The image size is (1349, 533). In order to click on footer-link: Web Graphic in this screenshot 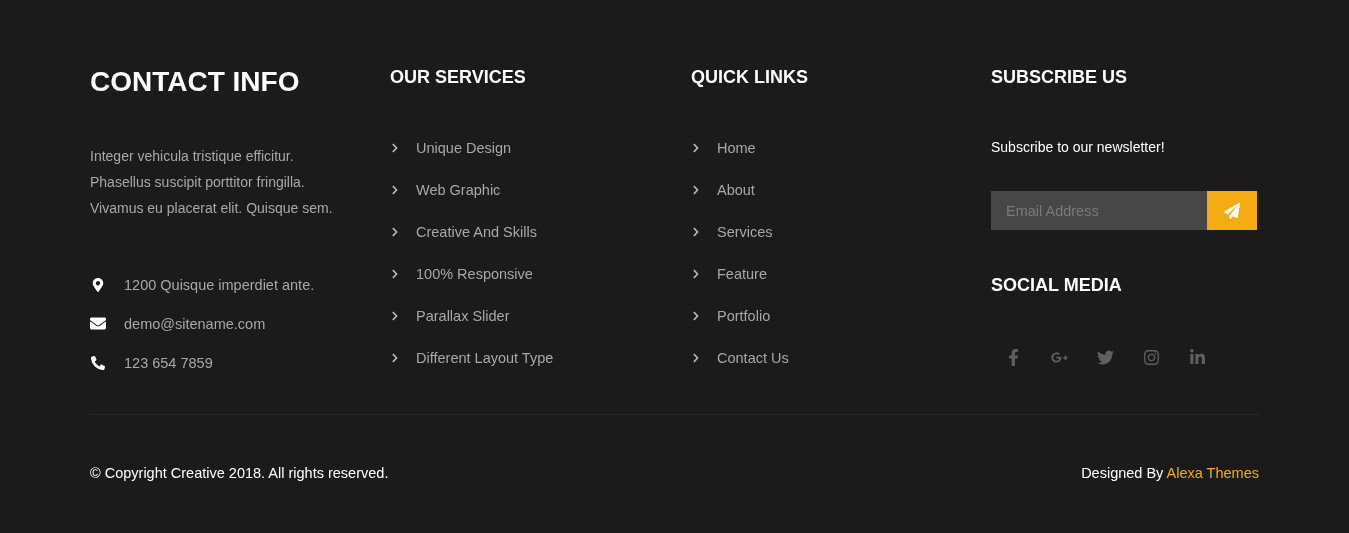, I will do `click(458, 189)`.